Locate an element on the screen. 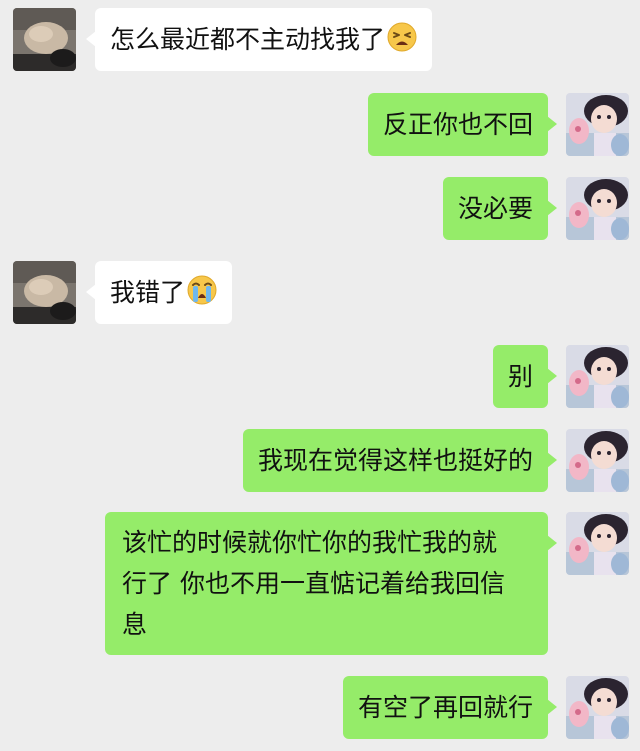 Image resolution: width=640 pixels, height=751 pixels. outgoing-message-bubble: 没必要 is located at coordinates (500, 208).